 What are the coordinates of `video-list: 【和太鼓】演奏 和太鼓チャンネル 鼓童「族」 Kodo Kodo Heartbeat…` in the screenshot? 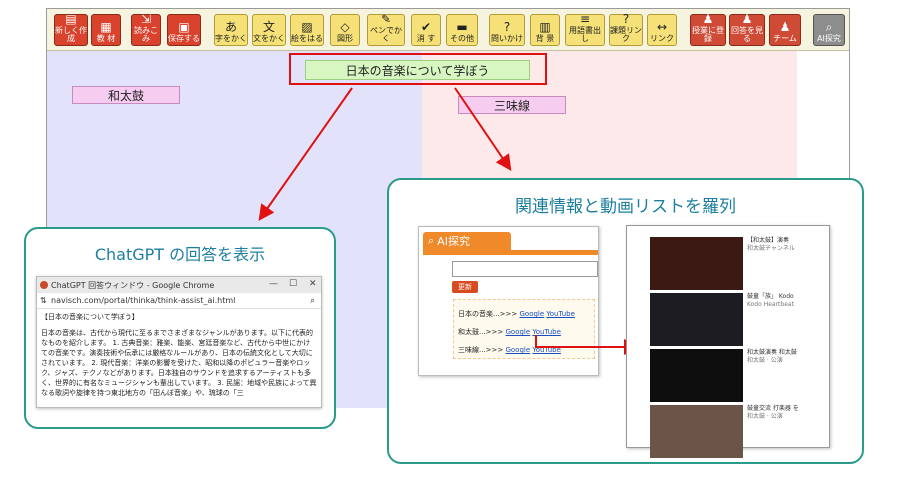 It's located at (728, 341).